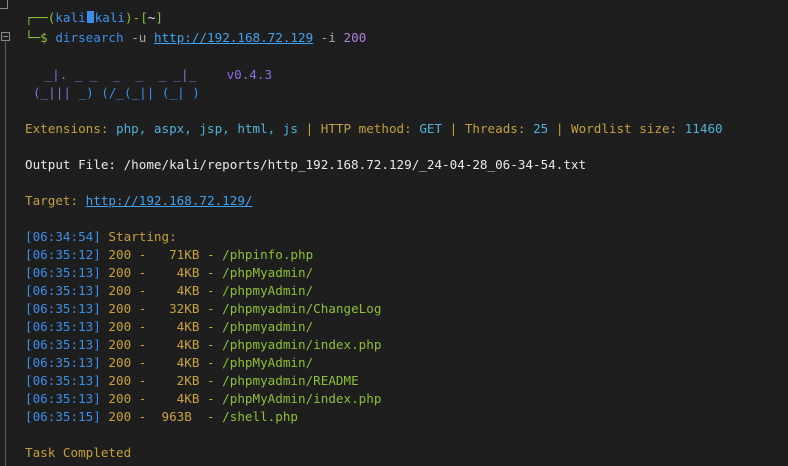 The height and width of the screenshot is (466, 788). Describe the element at coordinates (70, 17) in the screenshot. I see `prompt-user: kali` at that location.